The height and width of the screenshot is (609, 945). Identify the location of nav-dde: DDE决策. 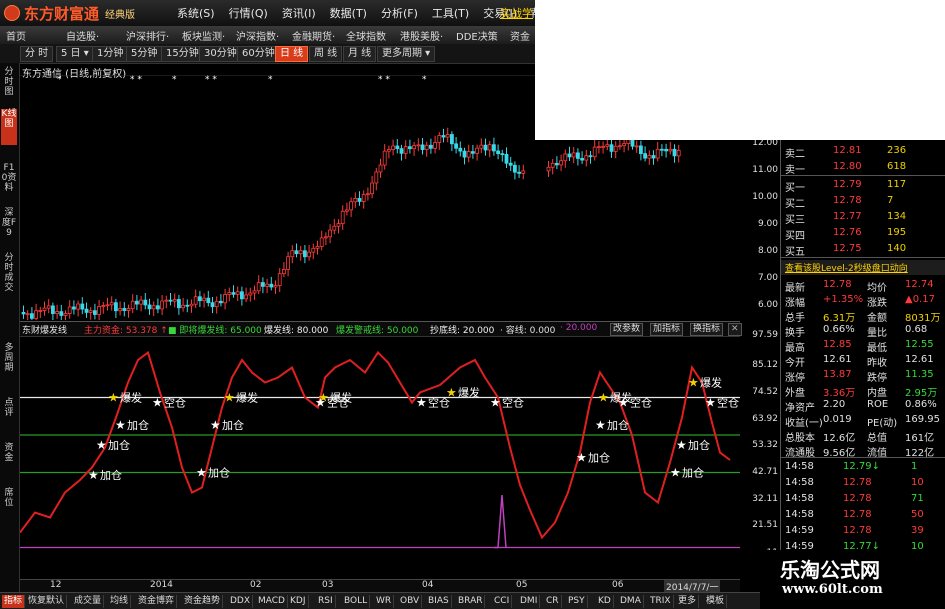
(477, 35).